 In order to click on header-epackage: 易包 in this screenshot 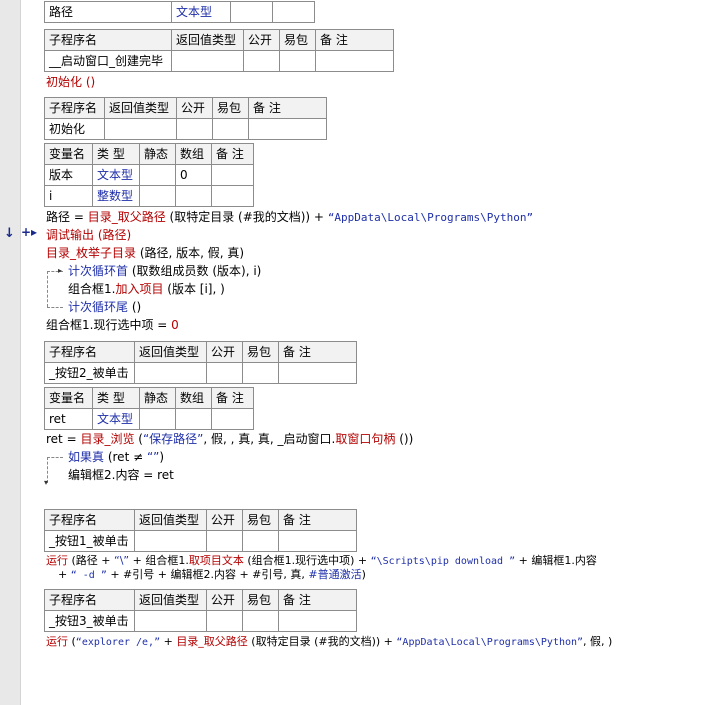, I will do `click(297, 40)`.